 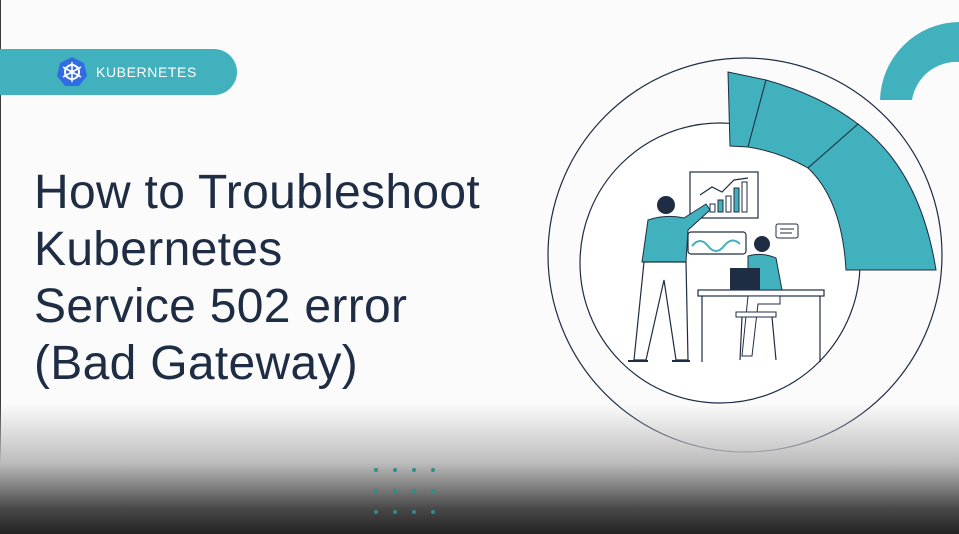 I want to click on title-line: Service 502 error, so click(x=221, y=306).